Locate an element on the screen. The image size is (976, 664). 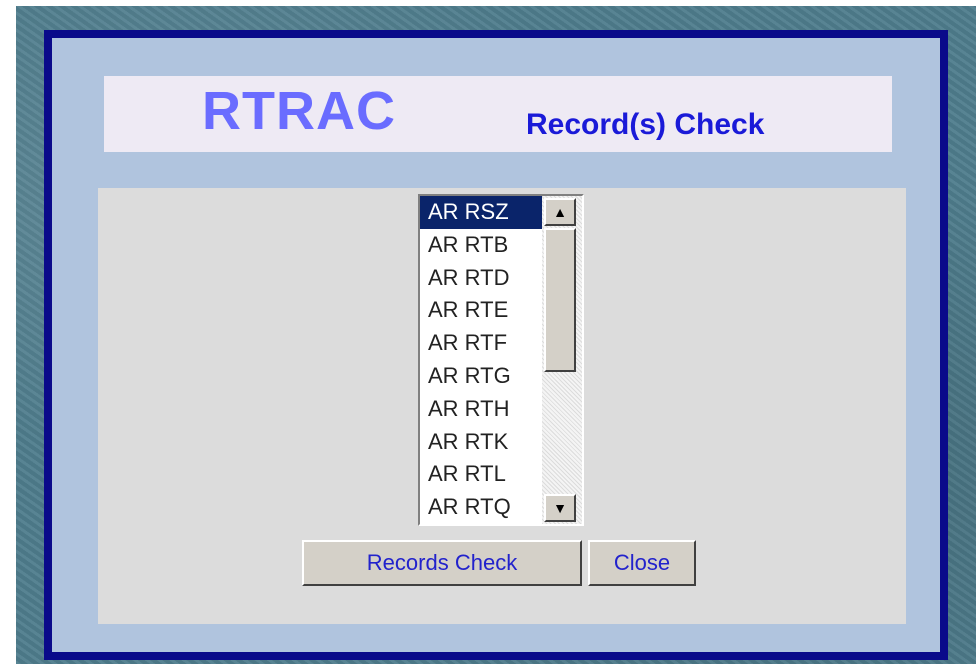
list-item: AR RTD is located at coordinates (481, 278).